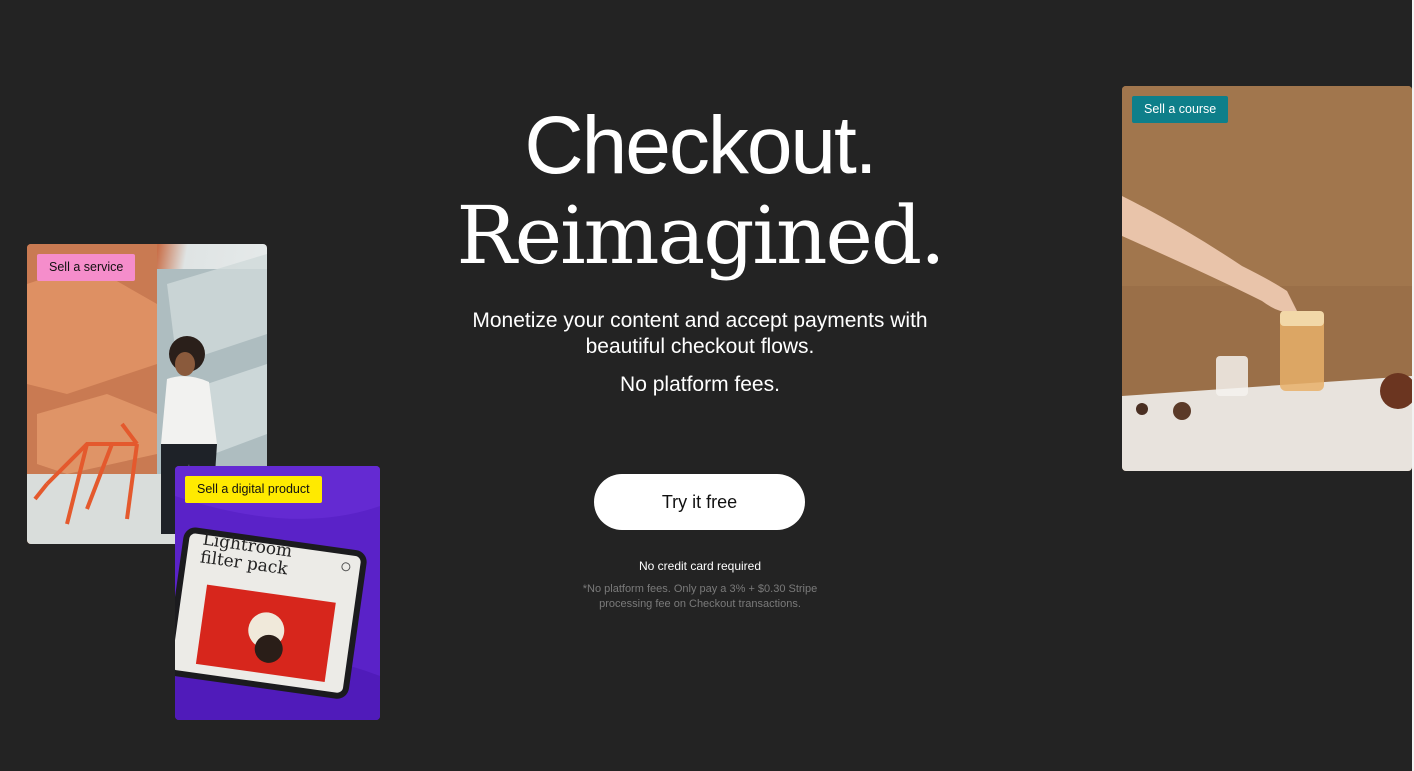 The height and width of the screenshot is (771, 1414). What do you see at coordinates (699, 502) in the screenshot?
I see `try-it-free-button: Try it free` at bounding box center [699, 502].